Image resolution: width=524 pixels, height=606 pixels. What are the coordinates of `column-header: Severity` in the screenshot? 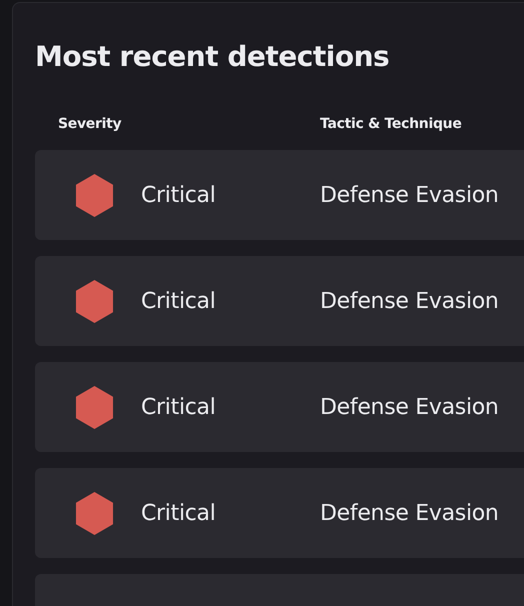 It's located at (89, 124).